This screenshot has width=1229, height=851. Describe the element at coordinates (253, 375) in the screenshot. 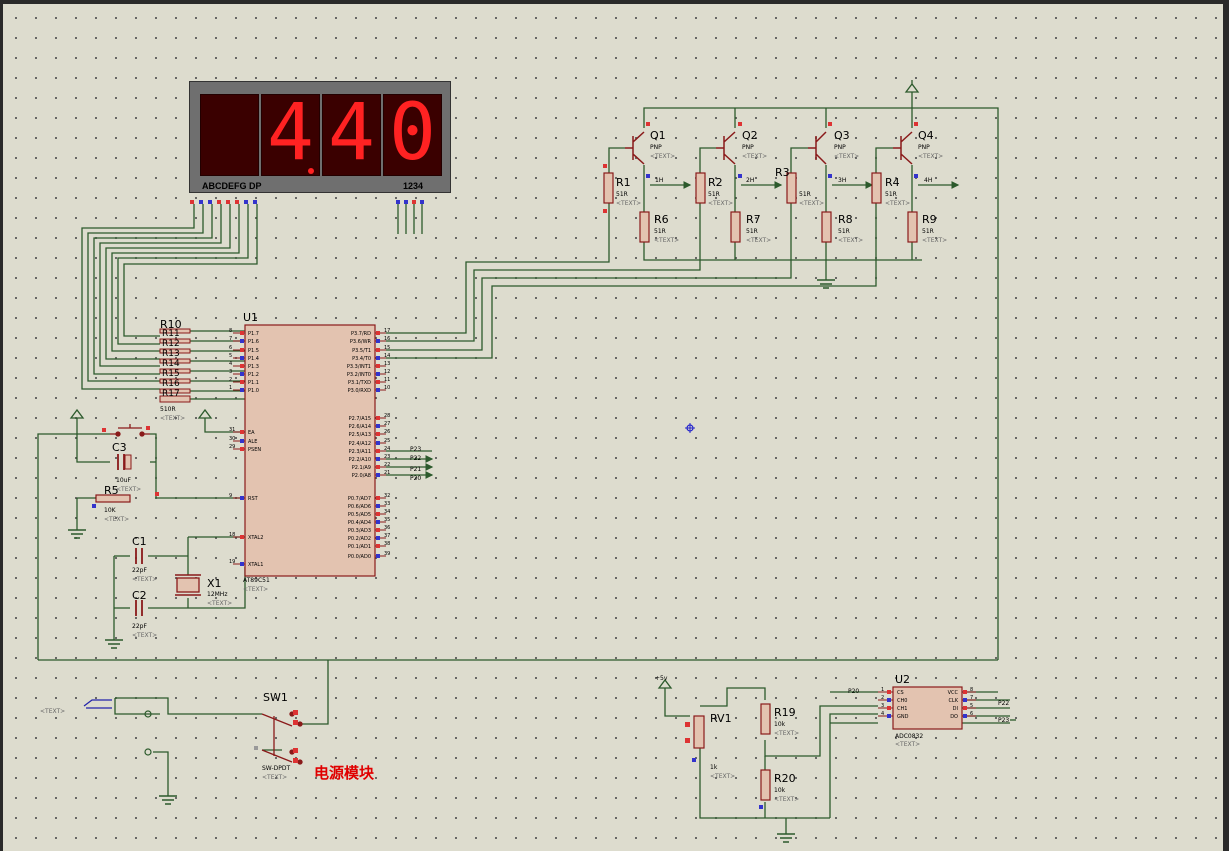

I see `pin-name: P1.2` at that location.